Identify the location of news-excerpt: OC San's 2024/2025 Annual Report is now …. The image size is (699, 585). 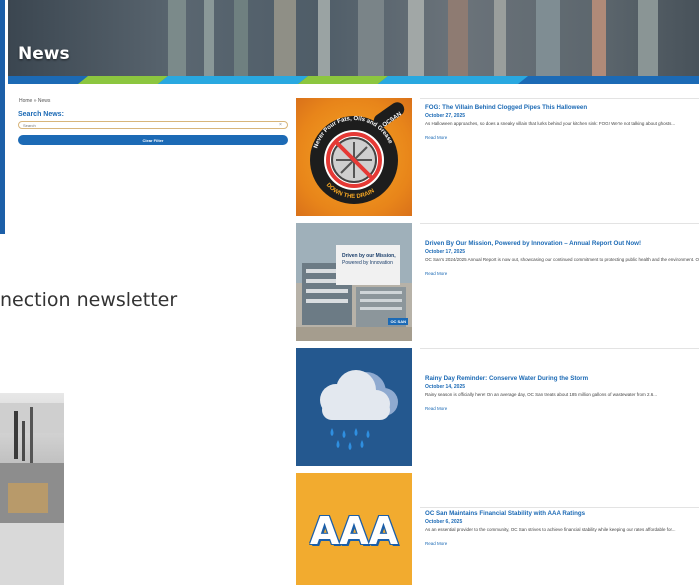
(562, 259).